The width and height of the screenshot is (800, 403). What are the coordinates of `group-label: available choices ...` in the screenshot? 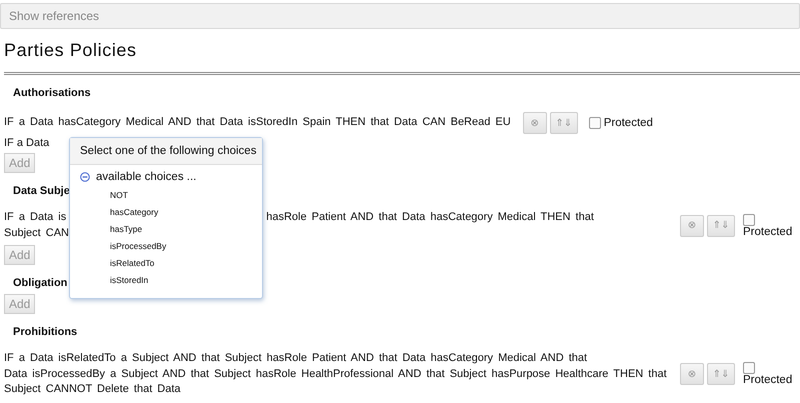 It's located at (146, 177).